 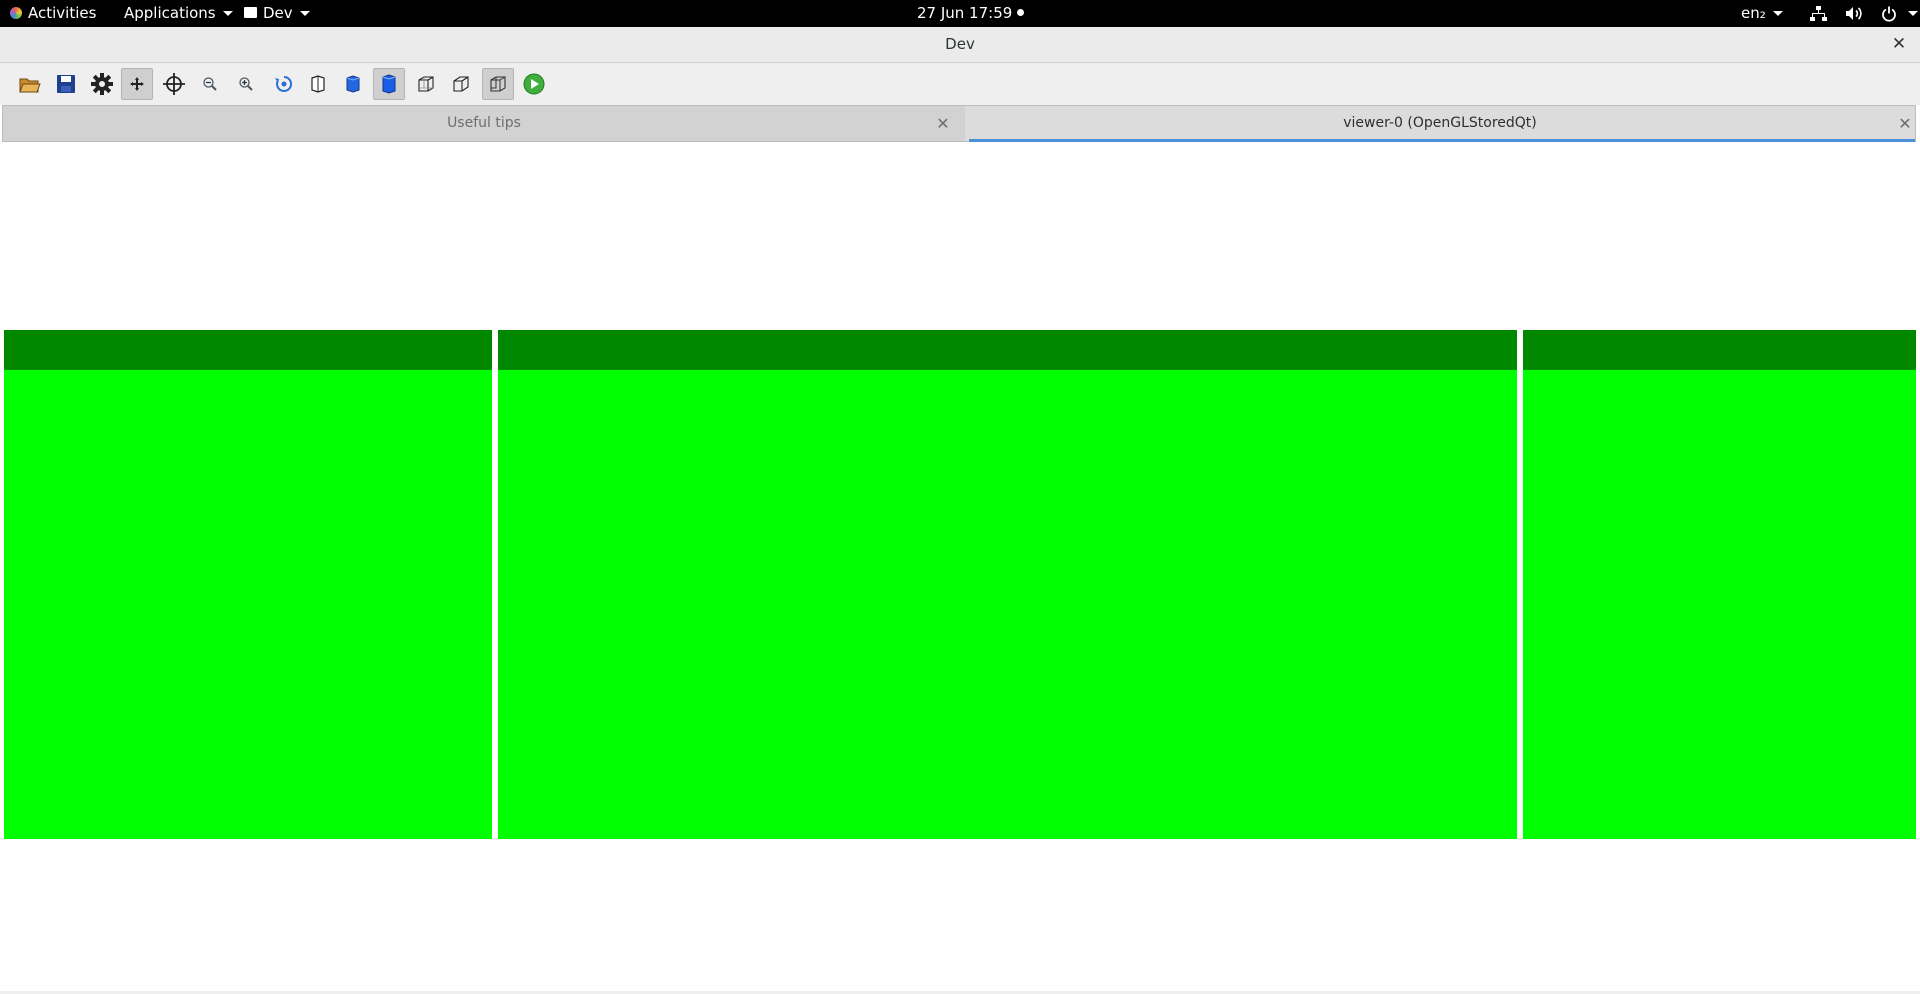 I want to click on zoom-in-icon, so click(x=246, y=84).